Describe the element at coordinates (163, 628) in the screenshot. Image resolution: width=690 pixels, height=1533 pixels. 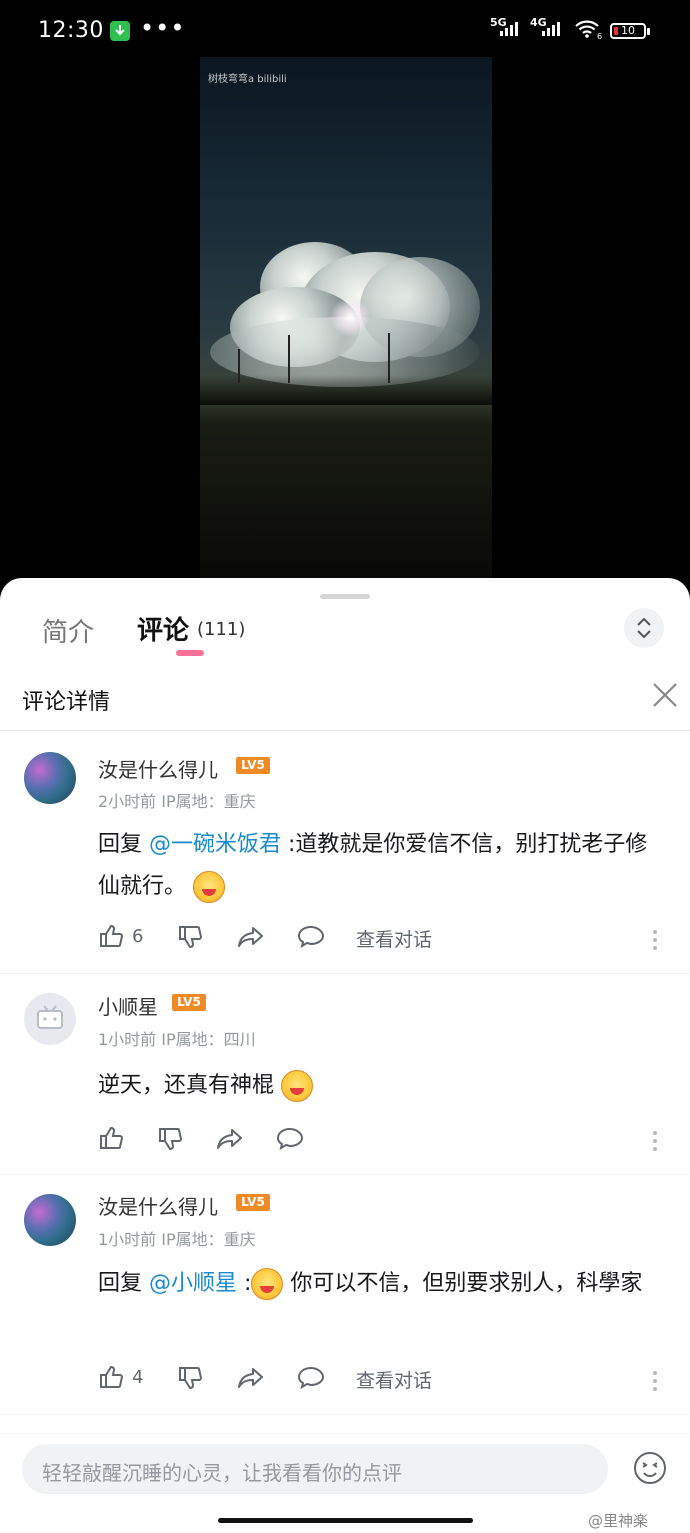
I see `tab-comments: 评论` at that location.